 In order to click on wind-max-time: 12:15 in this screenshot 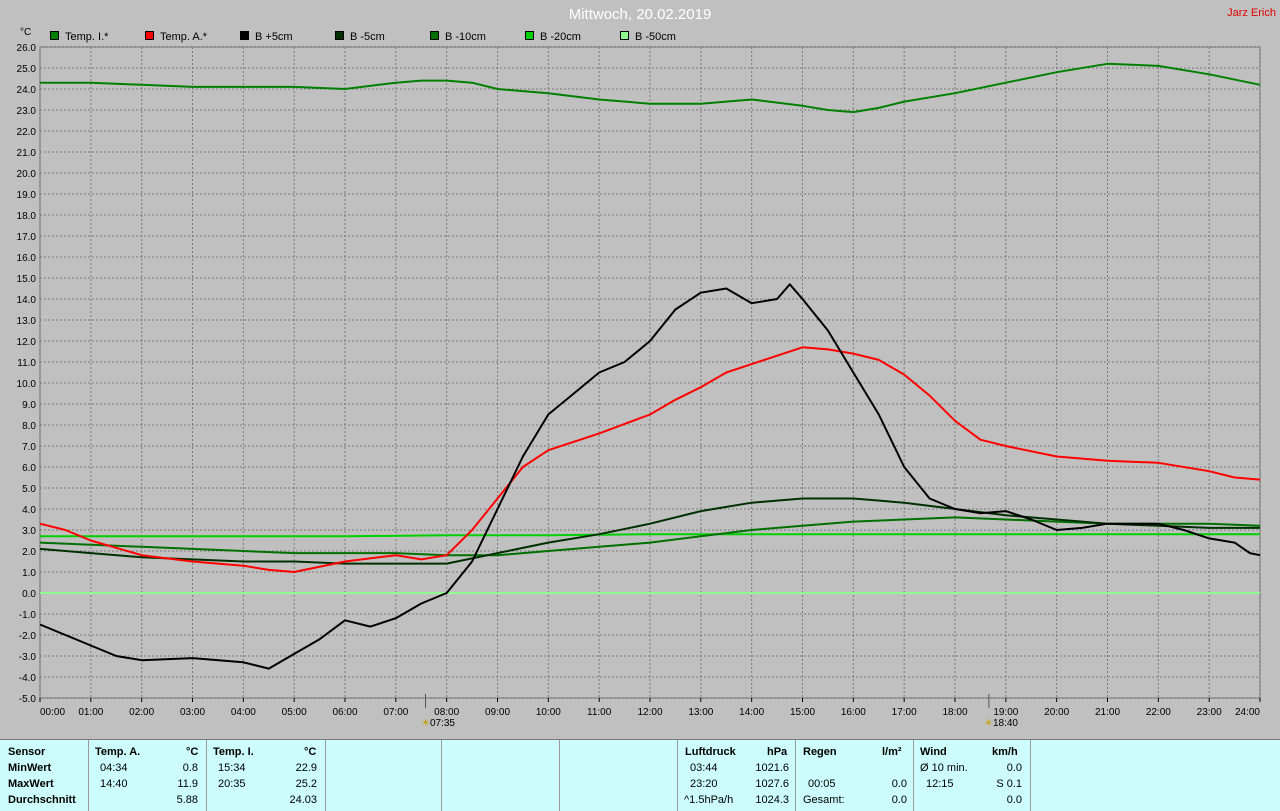, I will do `click(940, 784)`.